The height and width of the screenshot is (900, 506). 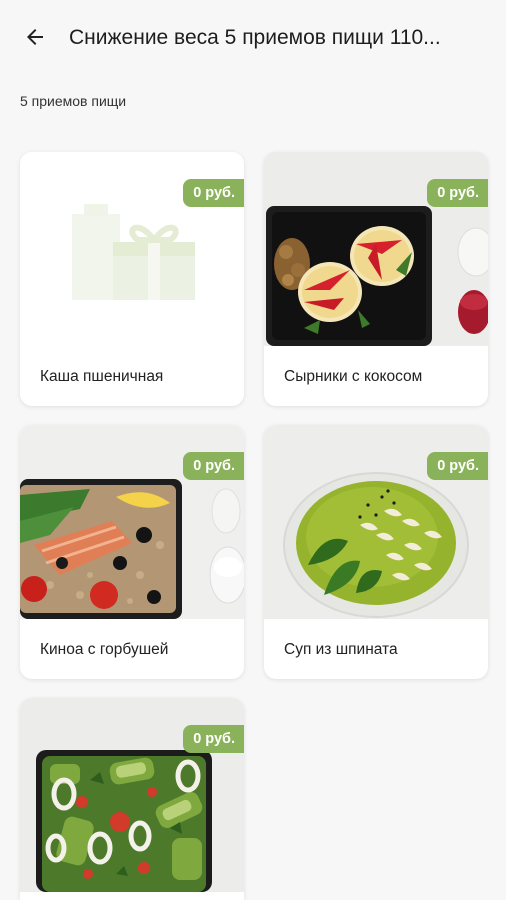 I want to click on meal-name: Сырники с кокосом, so click(x=353, y=376).